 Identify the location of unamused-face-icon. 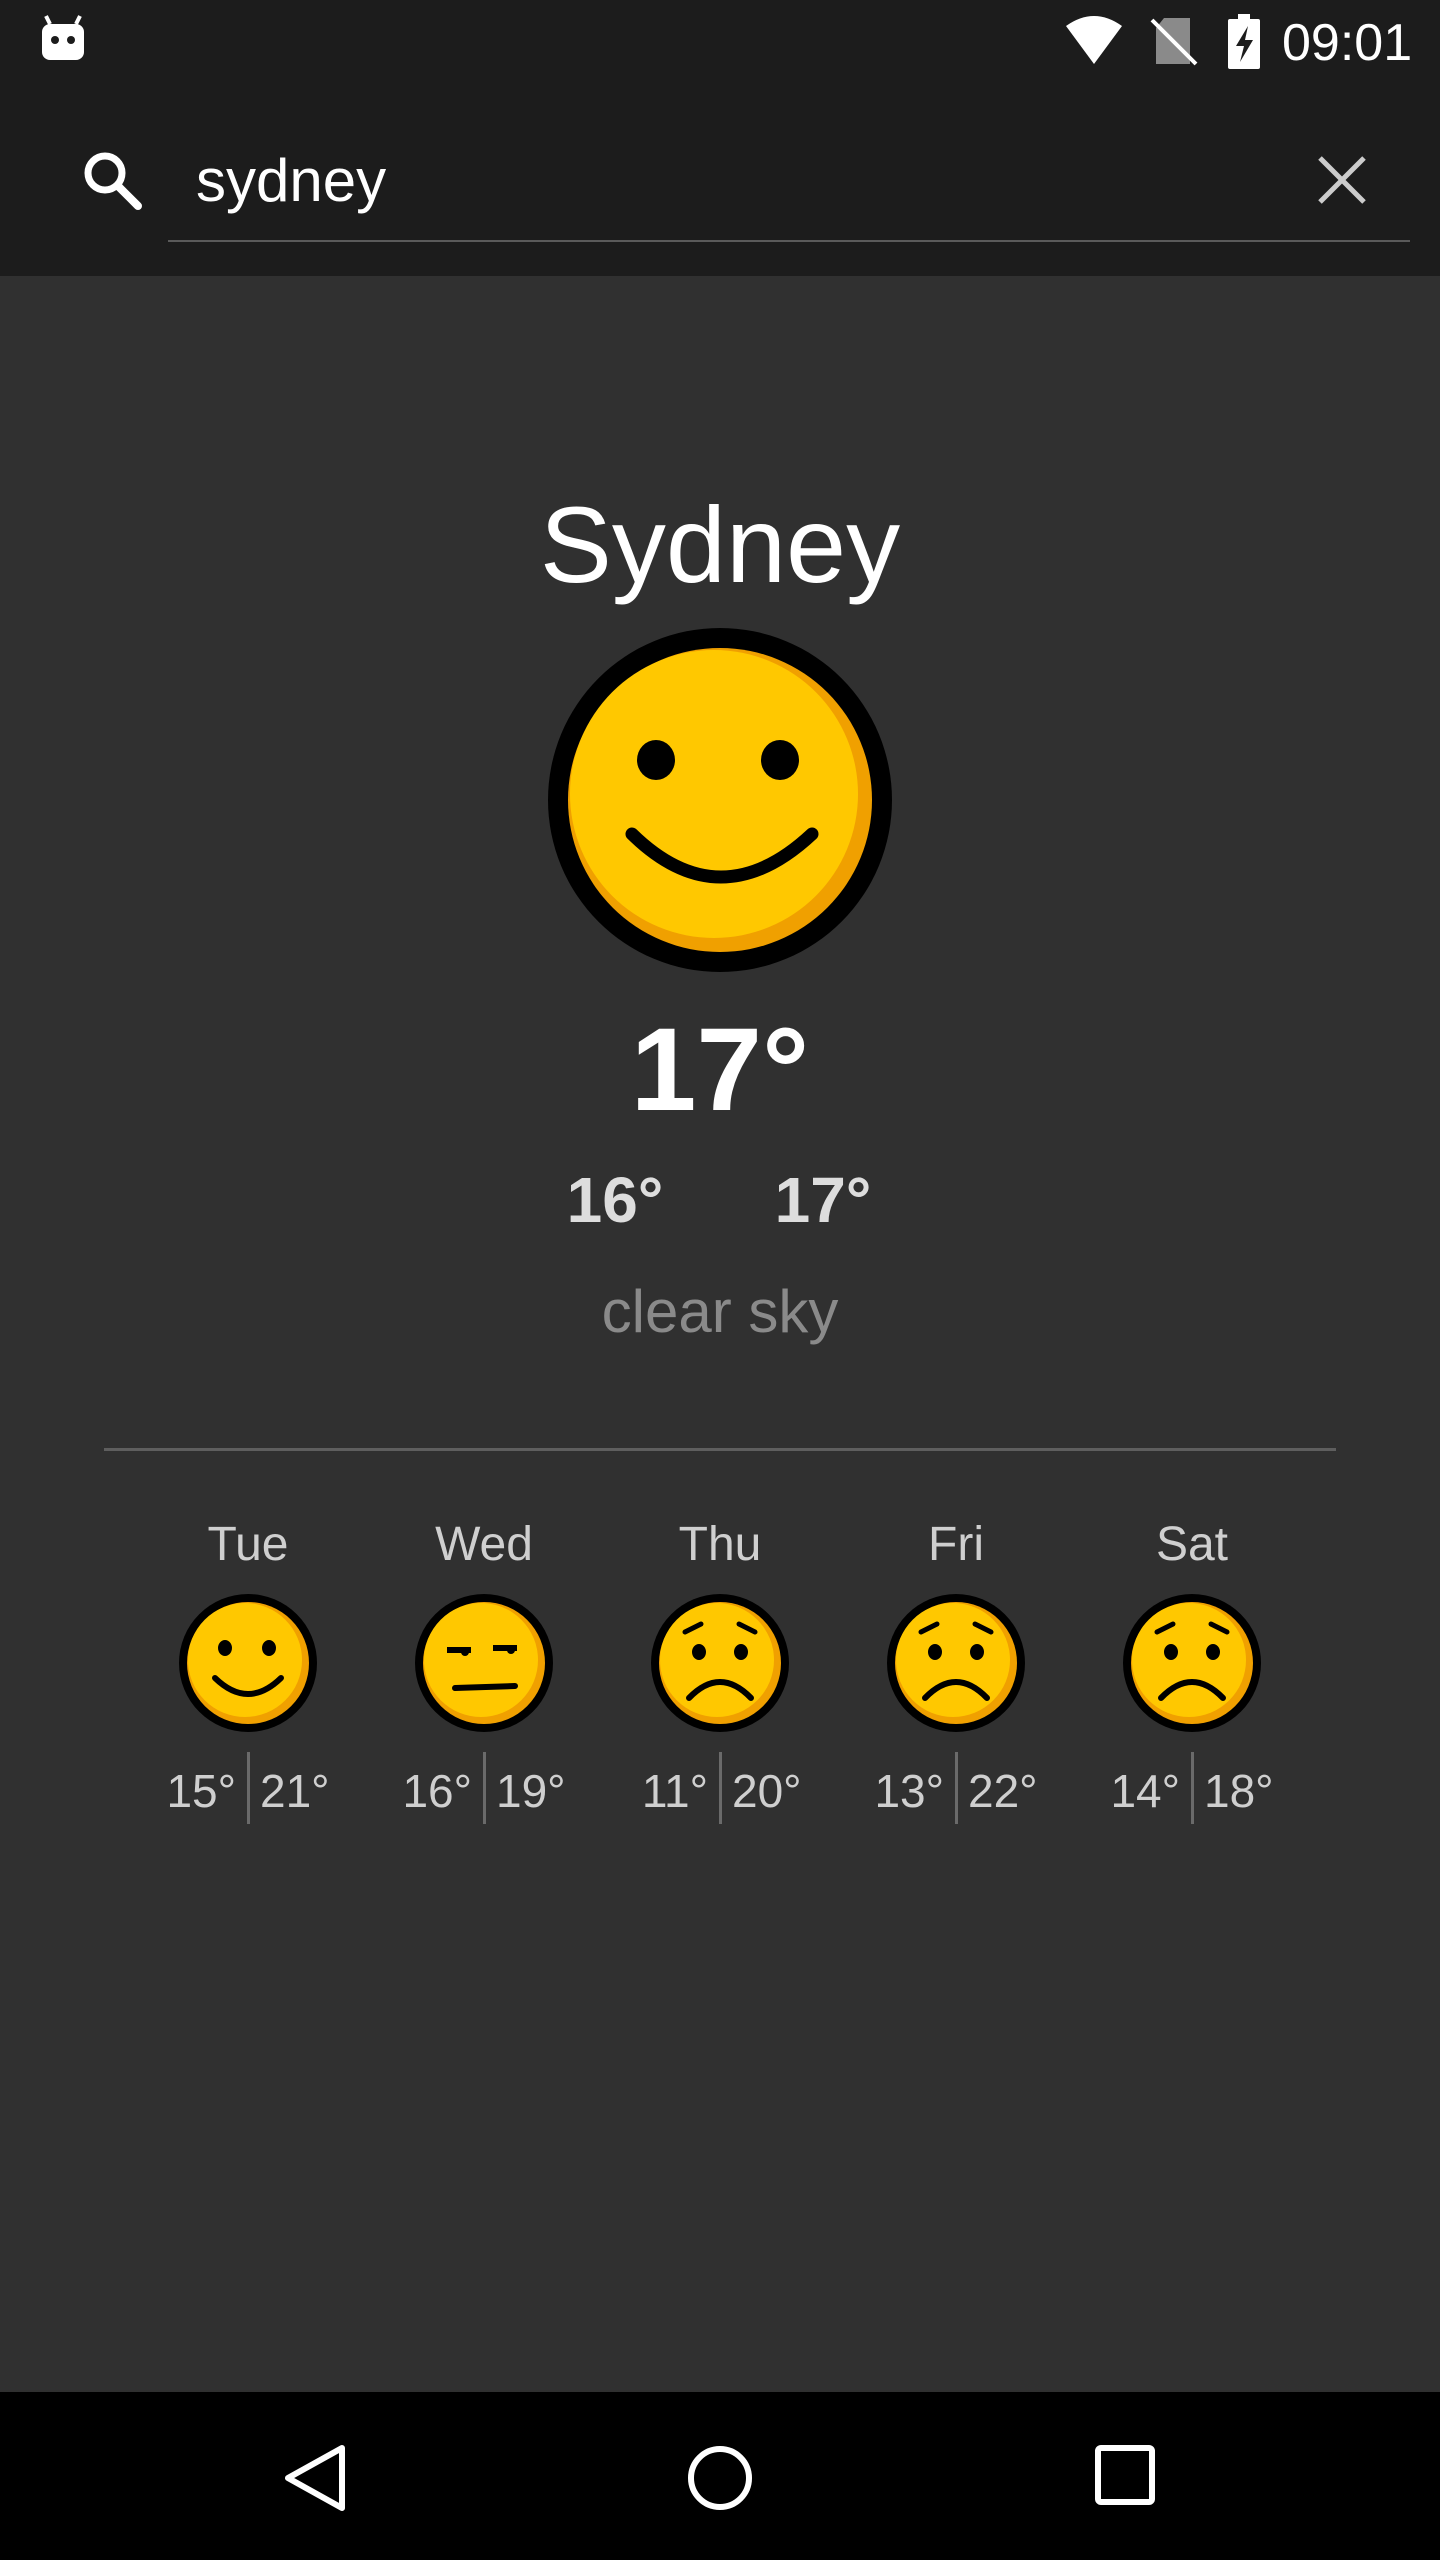
(484, 1663).